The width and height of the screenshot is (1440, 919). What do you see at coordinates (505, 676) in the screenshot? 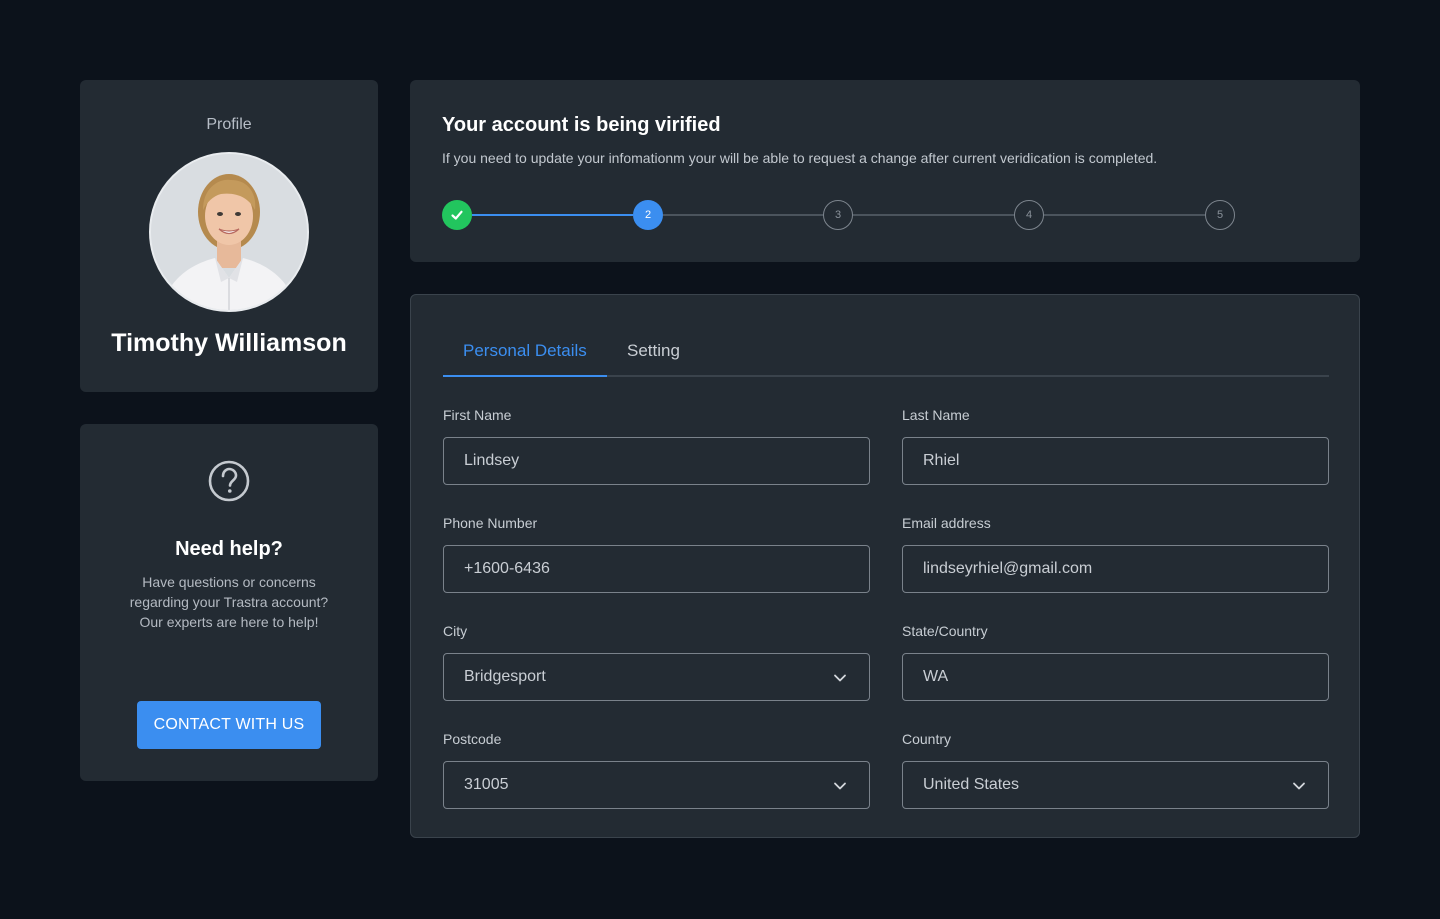
I see `city-value: Bridgesport` at bounding box center [505, 676].